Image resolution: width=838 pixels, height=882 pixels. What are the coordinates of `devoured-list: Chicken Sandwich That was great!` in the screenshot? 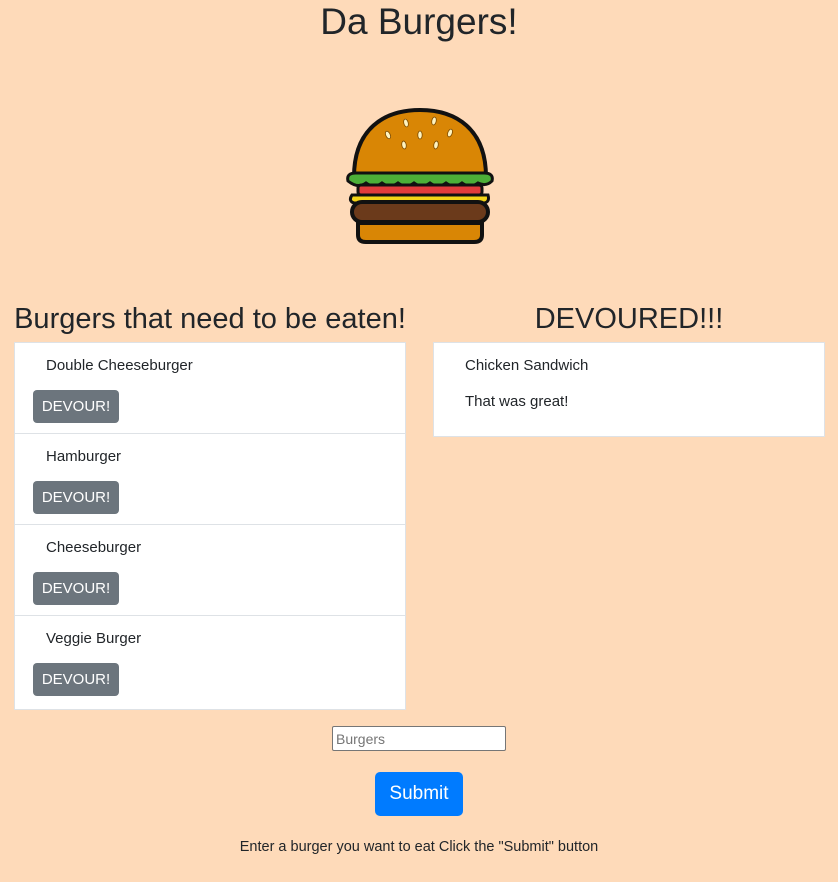 It's located at (629, 389).